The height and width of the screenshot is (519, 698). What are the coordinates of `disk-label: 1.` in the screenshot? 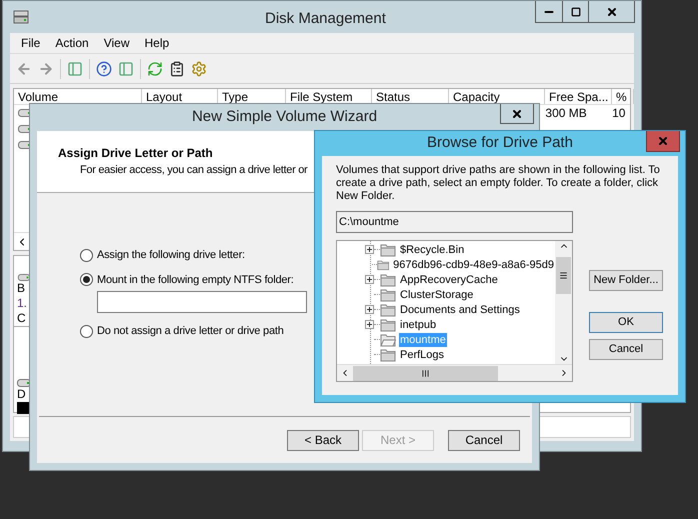 It's located at (22, 303).